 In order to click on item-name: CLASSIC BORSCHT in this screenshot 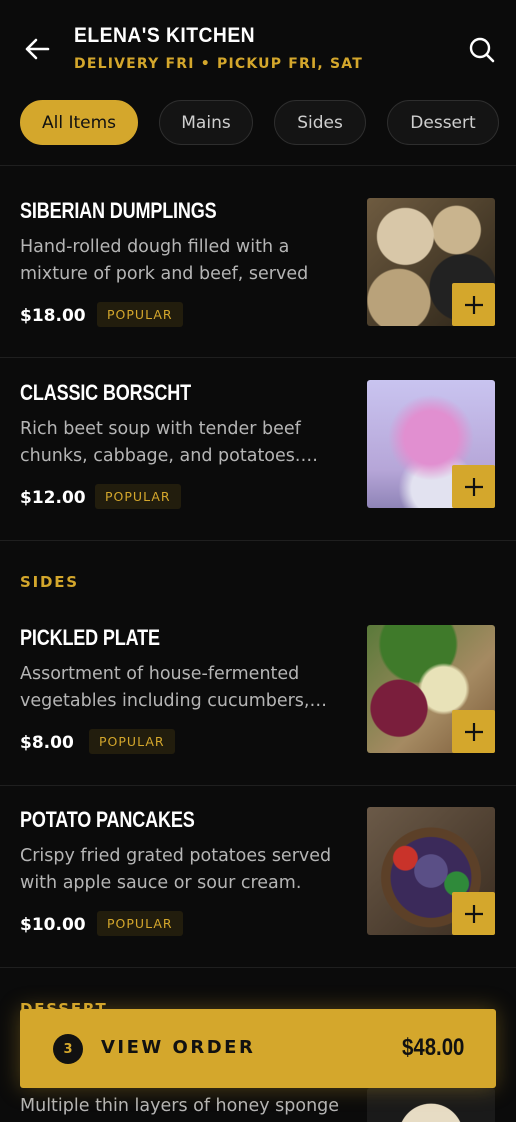, I will do `click(105, 392)`.